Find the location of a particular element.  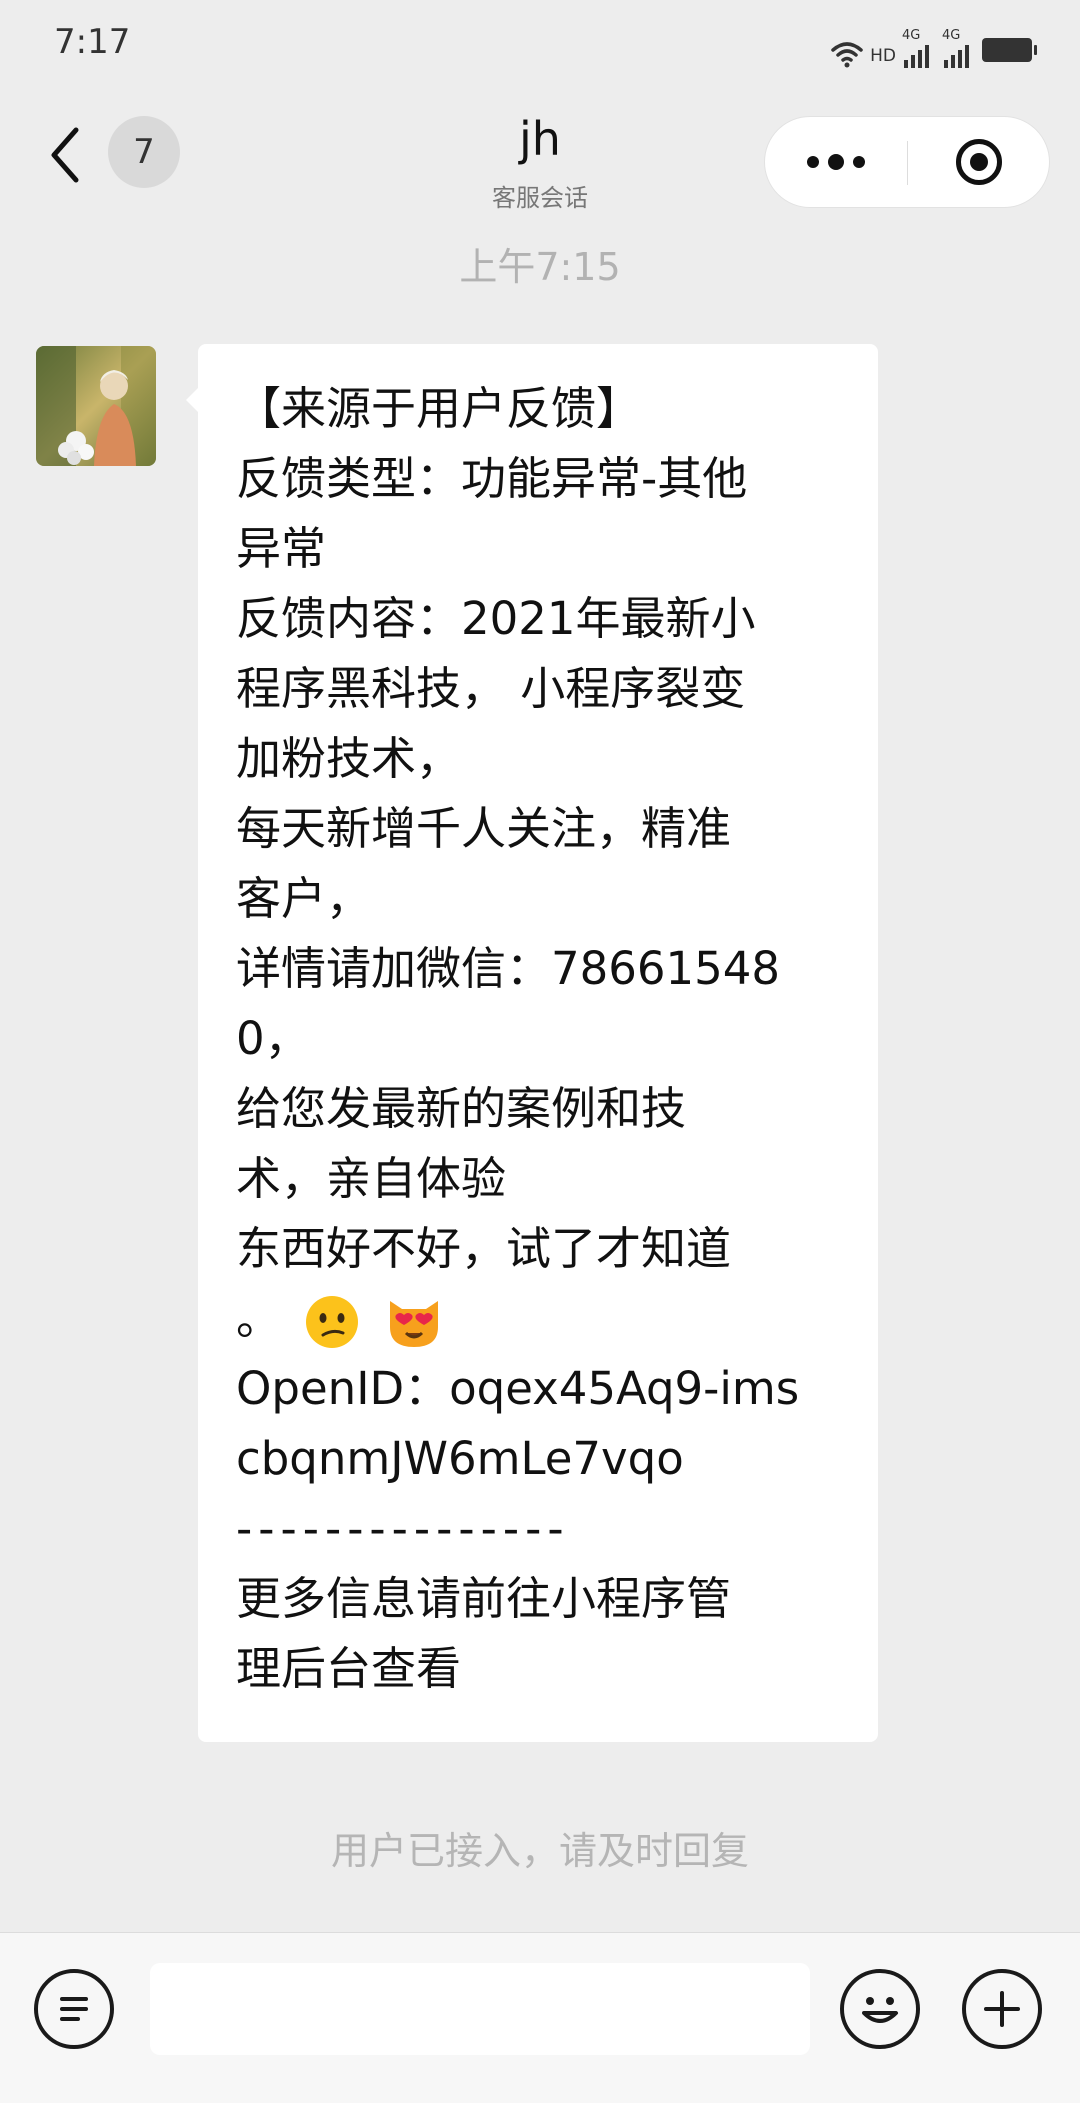

menu-button is located at coordinates (74, 2009).